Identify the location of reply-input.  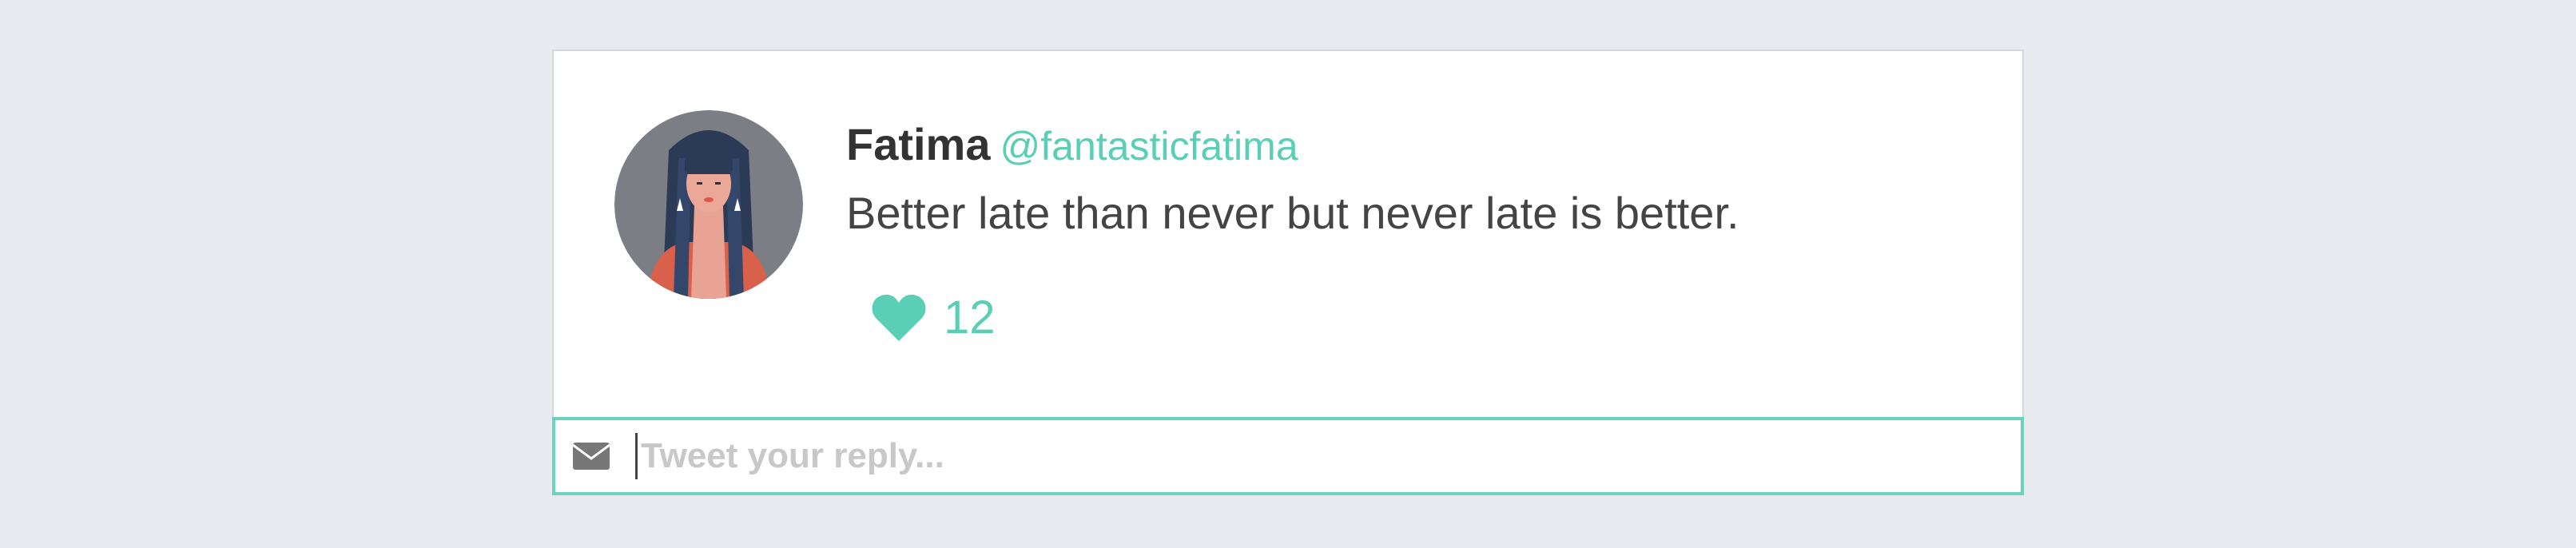
(1294, 456).